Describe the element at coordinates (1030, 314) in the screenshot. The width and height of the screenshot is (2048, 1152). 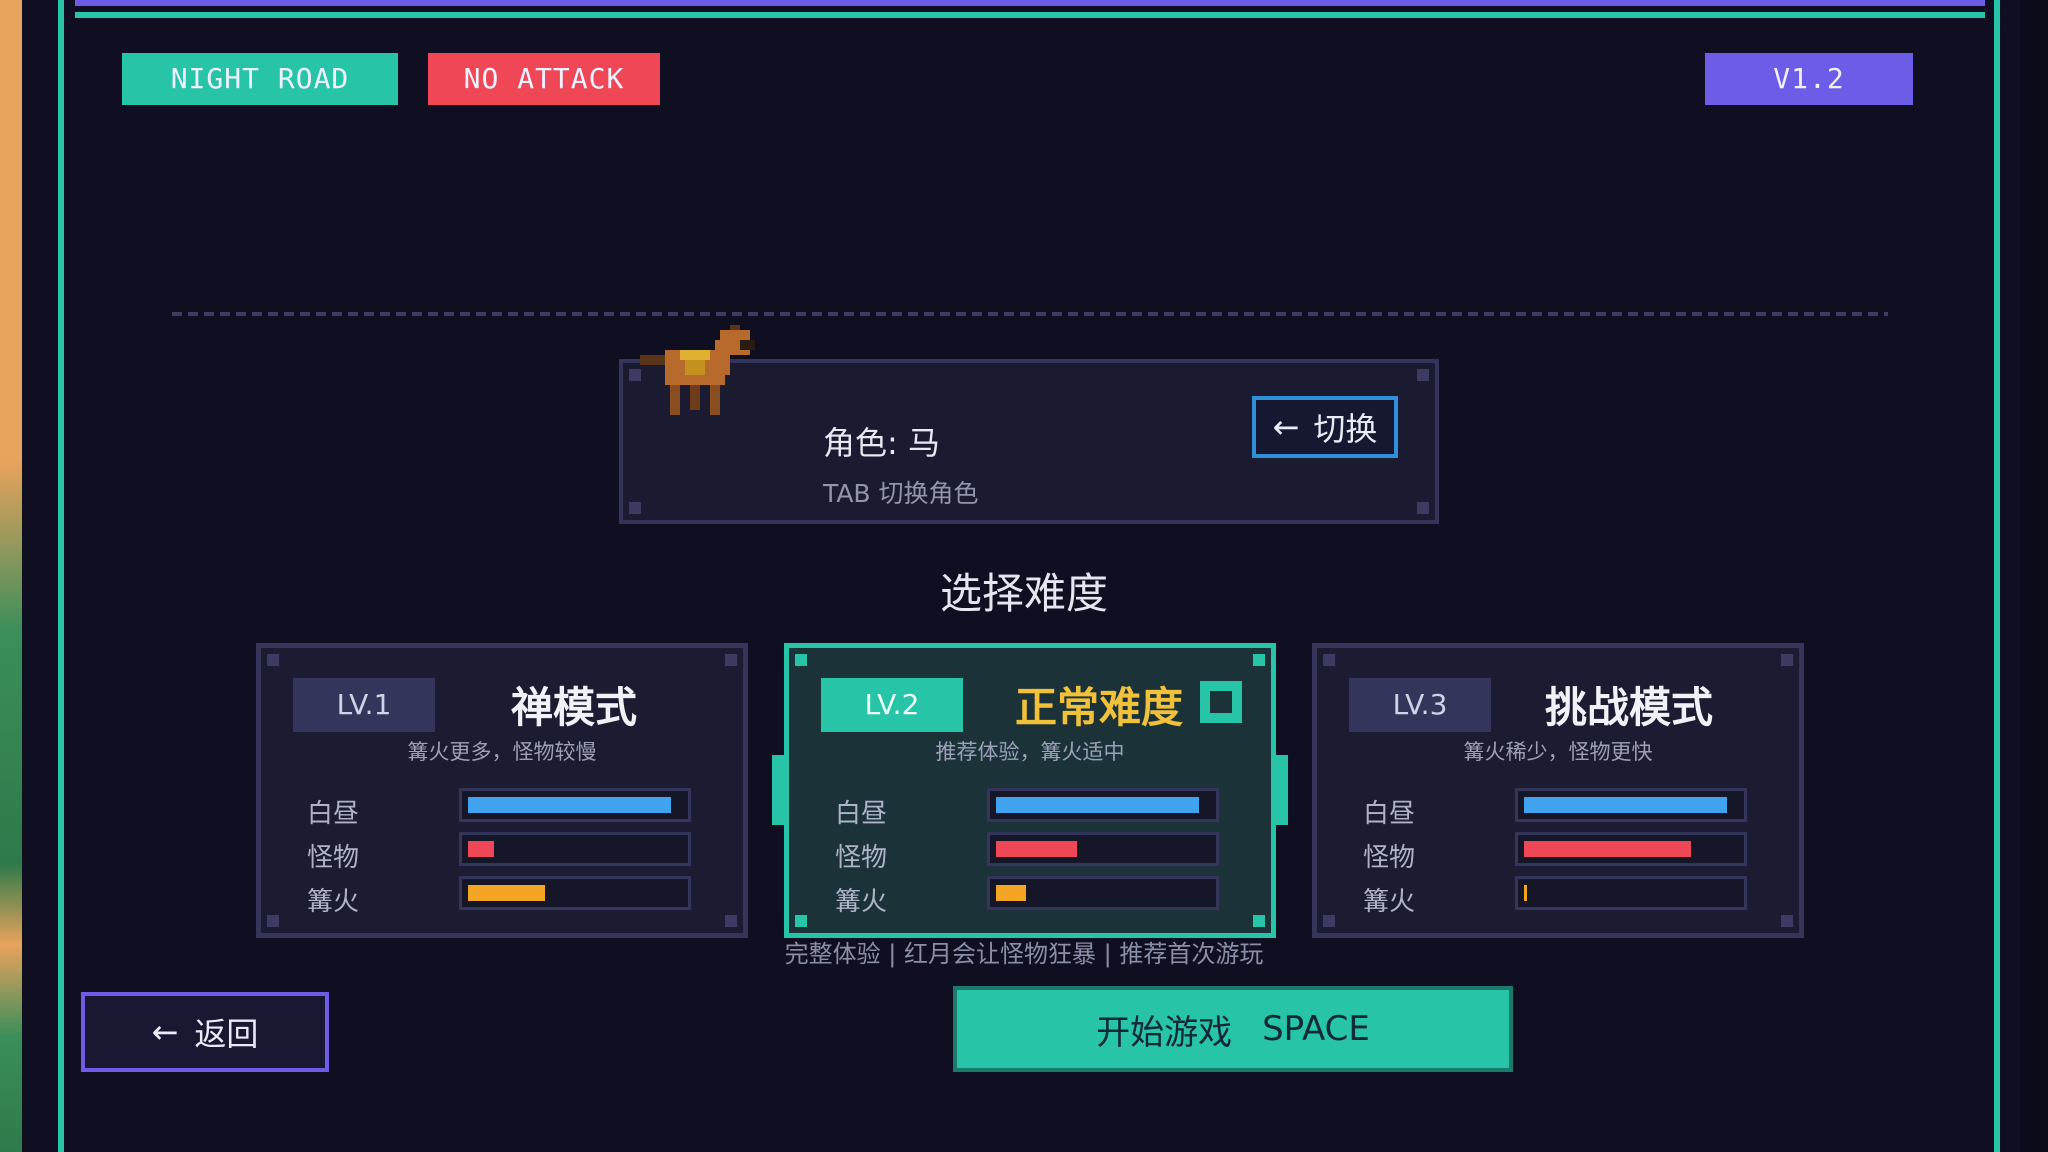
I see `dashed-divider` at that location.